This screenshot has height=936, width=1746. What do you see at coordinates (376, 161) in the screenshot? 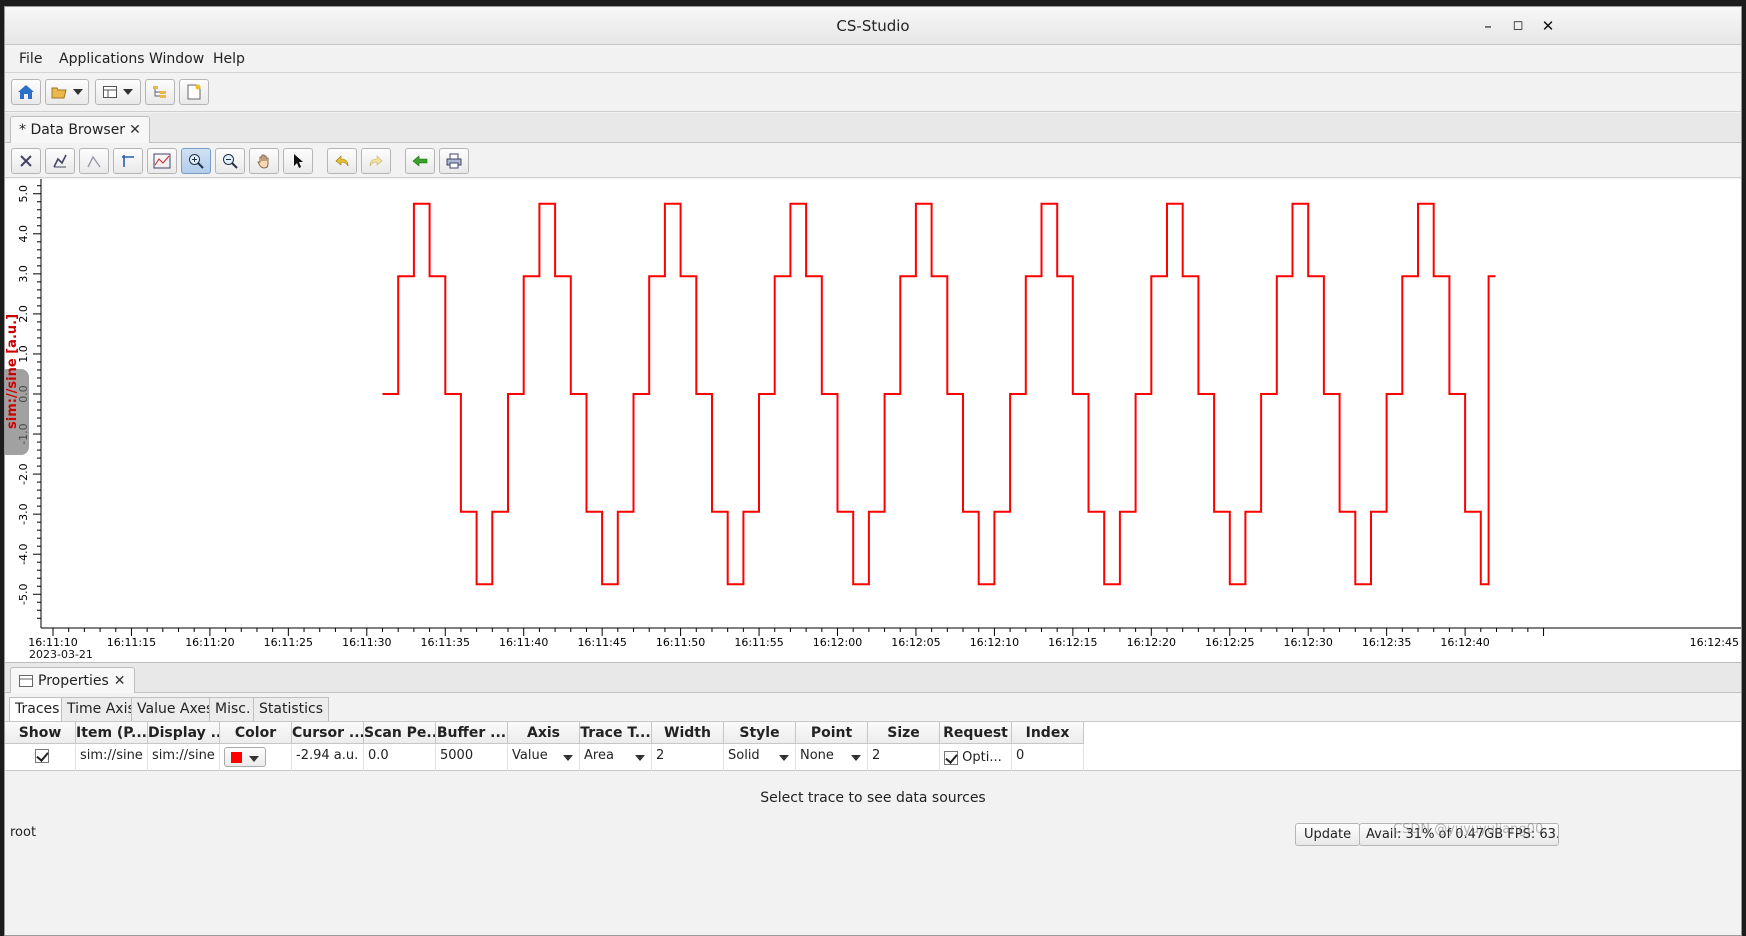
I see `redo-button` at bounding box center [376, 161].